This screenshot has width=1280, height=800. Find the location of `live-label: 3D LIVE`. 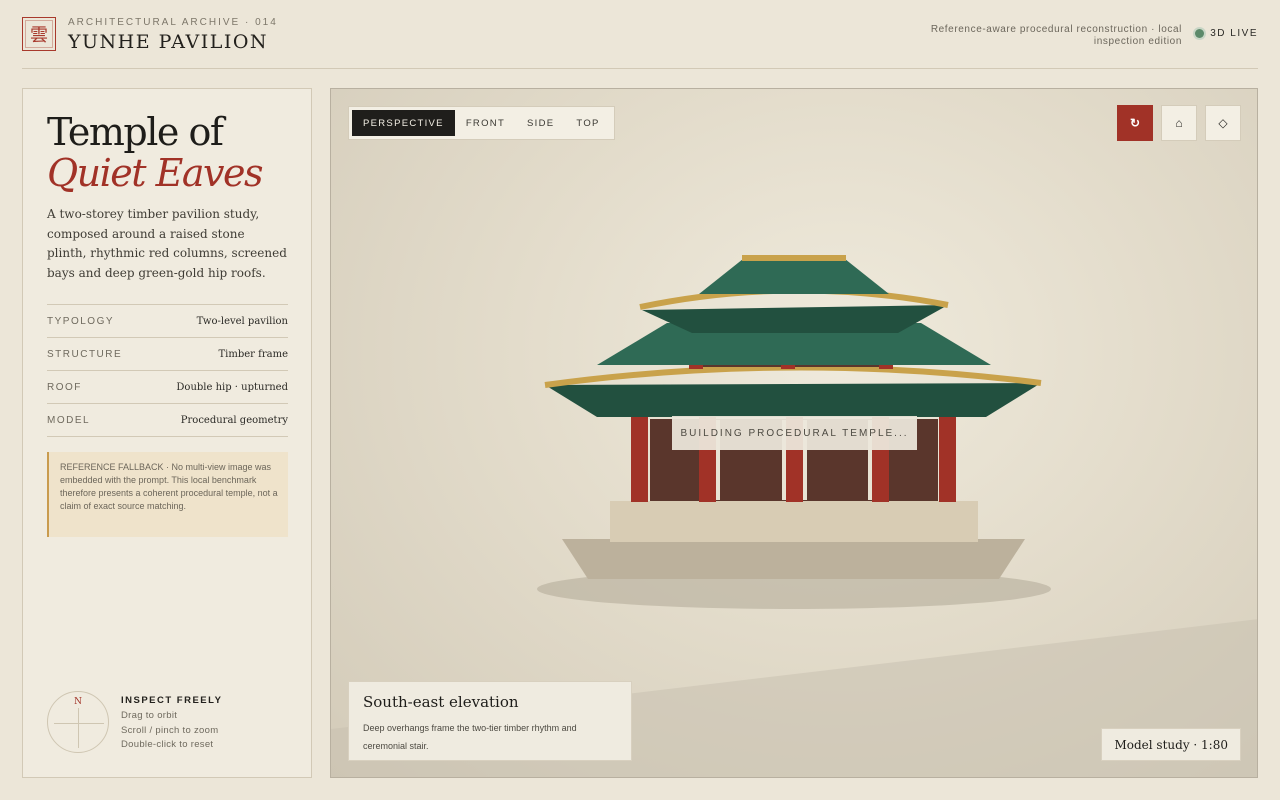

live-label: 3D LIVE is located at coordinates (1234, 33).